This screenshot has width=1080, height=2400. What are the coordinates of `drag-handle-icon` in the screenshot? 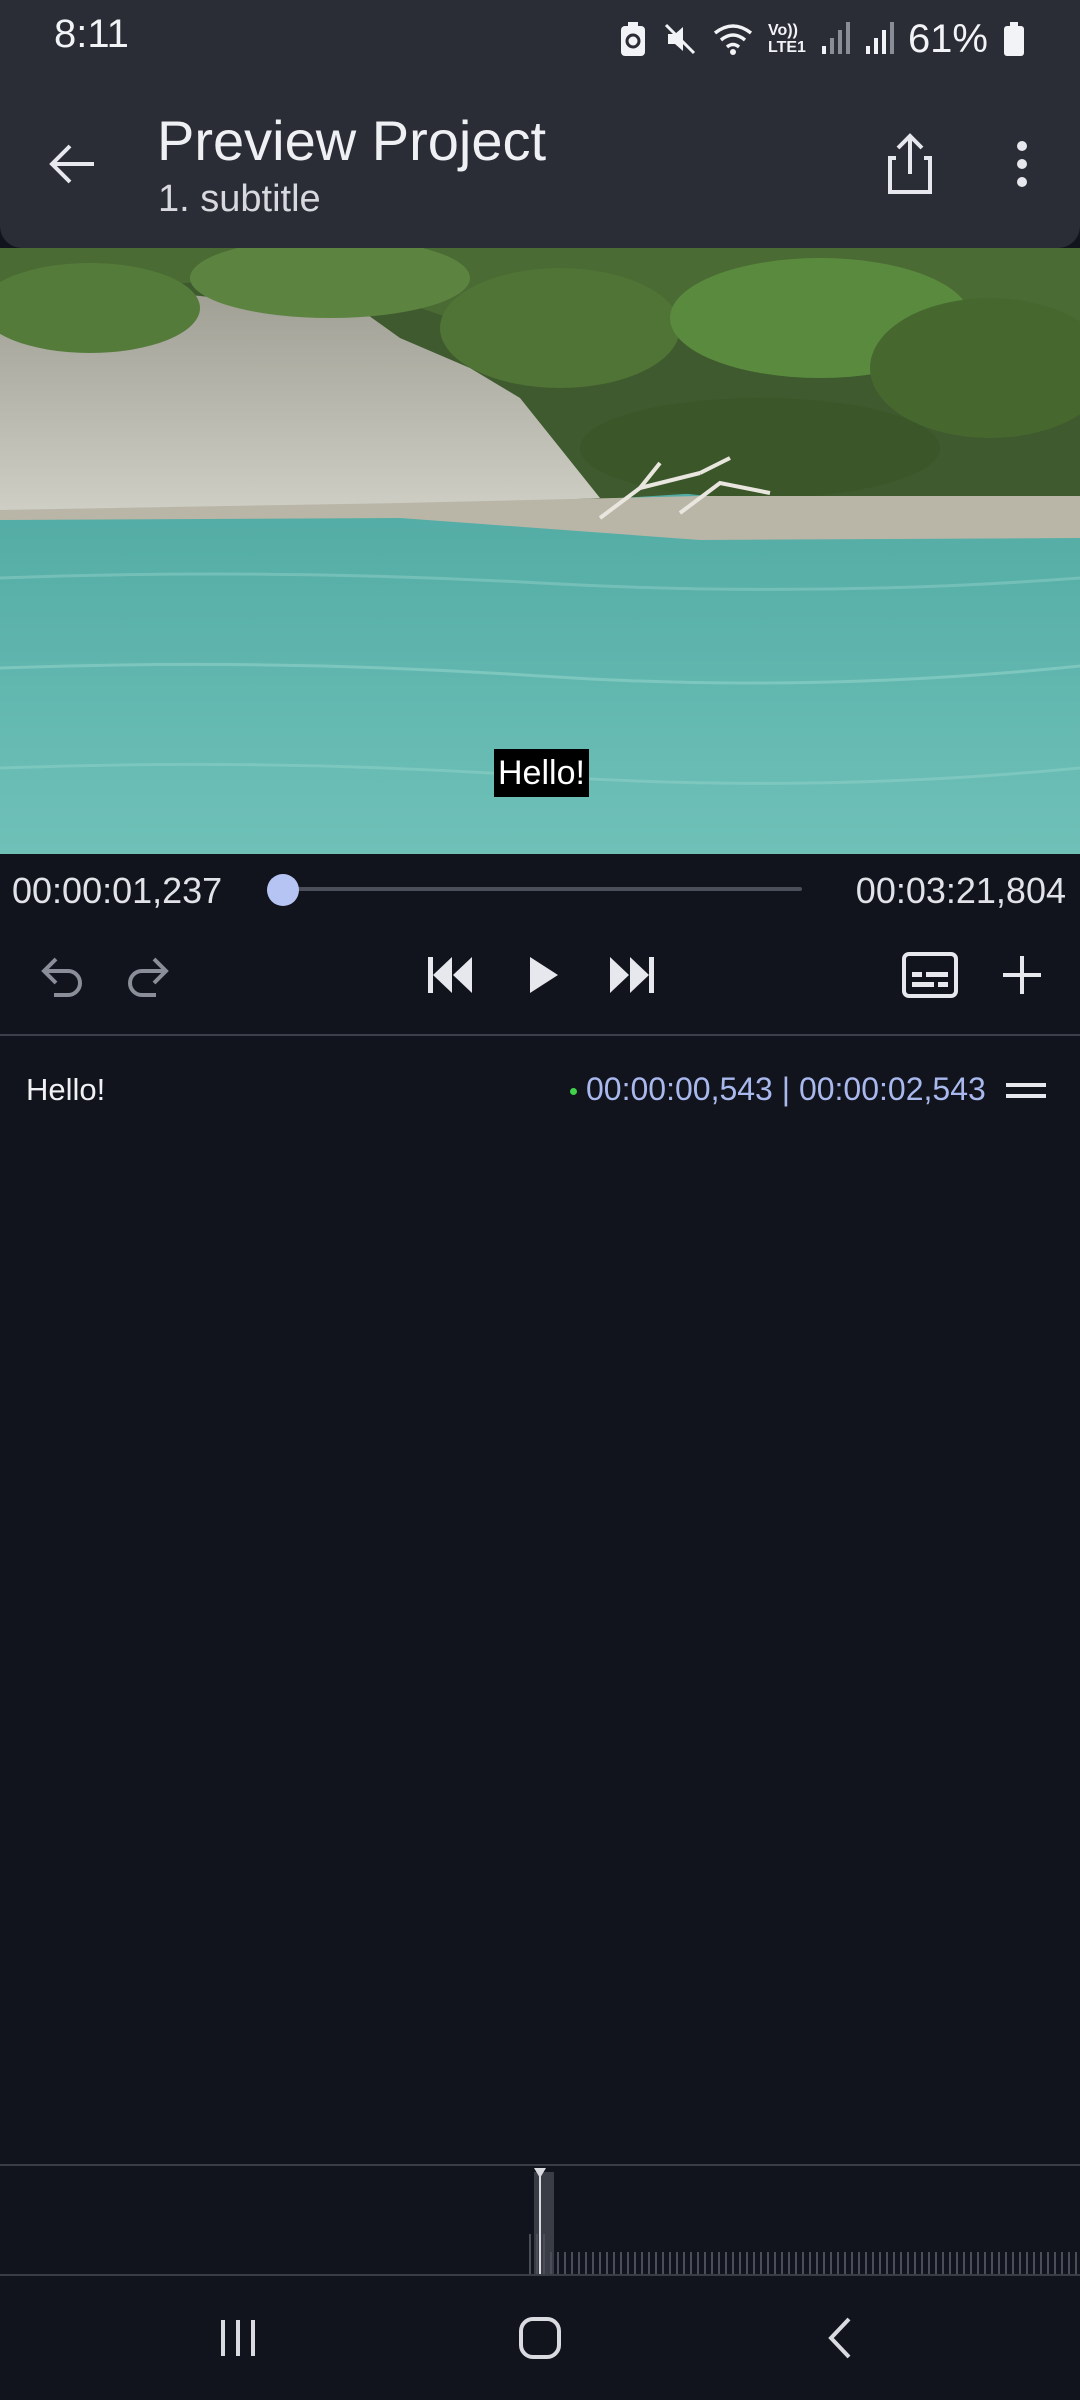 It's located at (1026, 1090).